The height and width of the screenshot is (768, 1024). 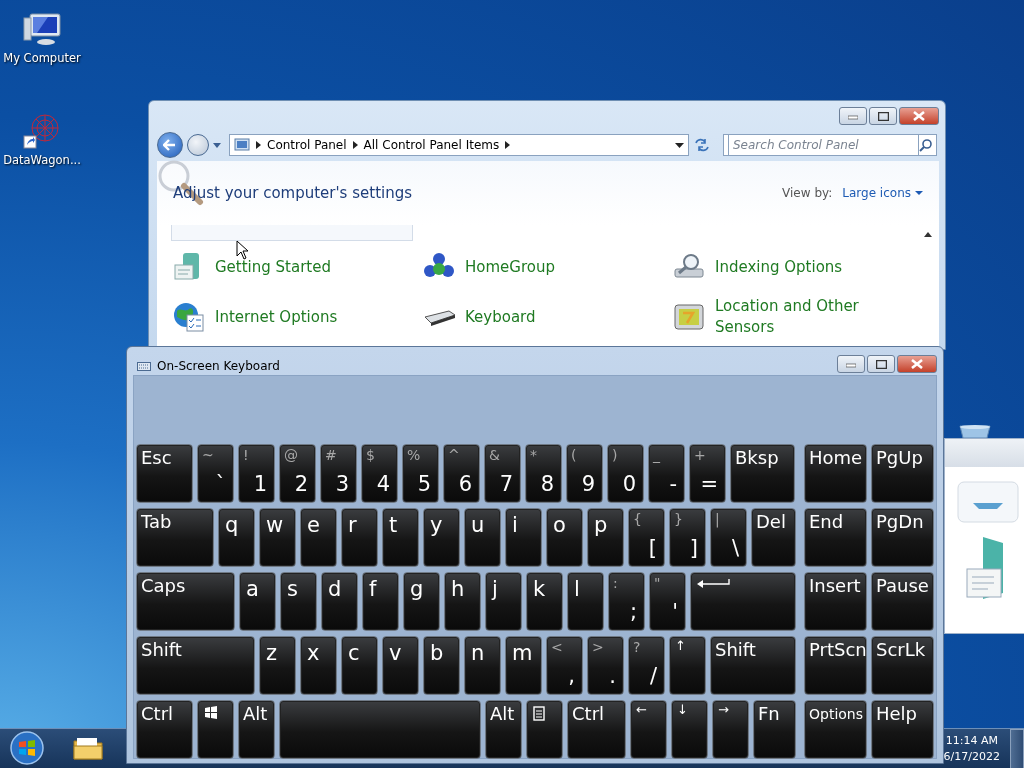 What do you see at coordinates (502, 473) in the screenshot?
I see `key-button: & 7` at bounding box center [502, 473].